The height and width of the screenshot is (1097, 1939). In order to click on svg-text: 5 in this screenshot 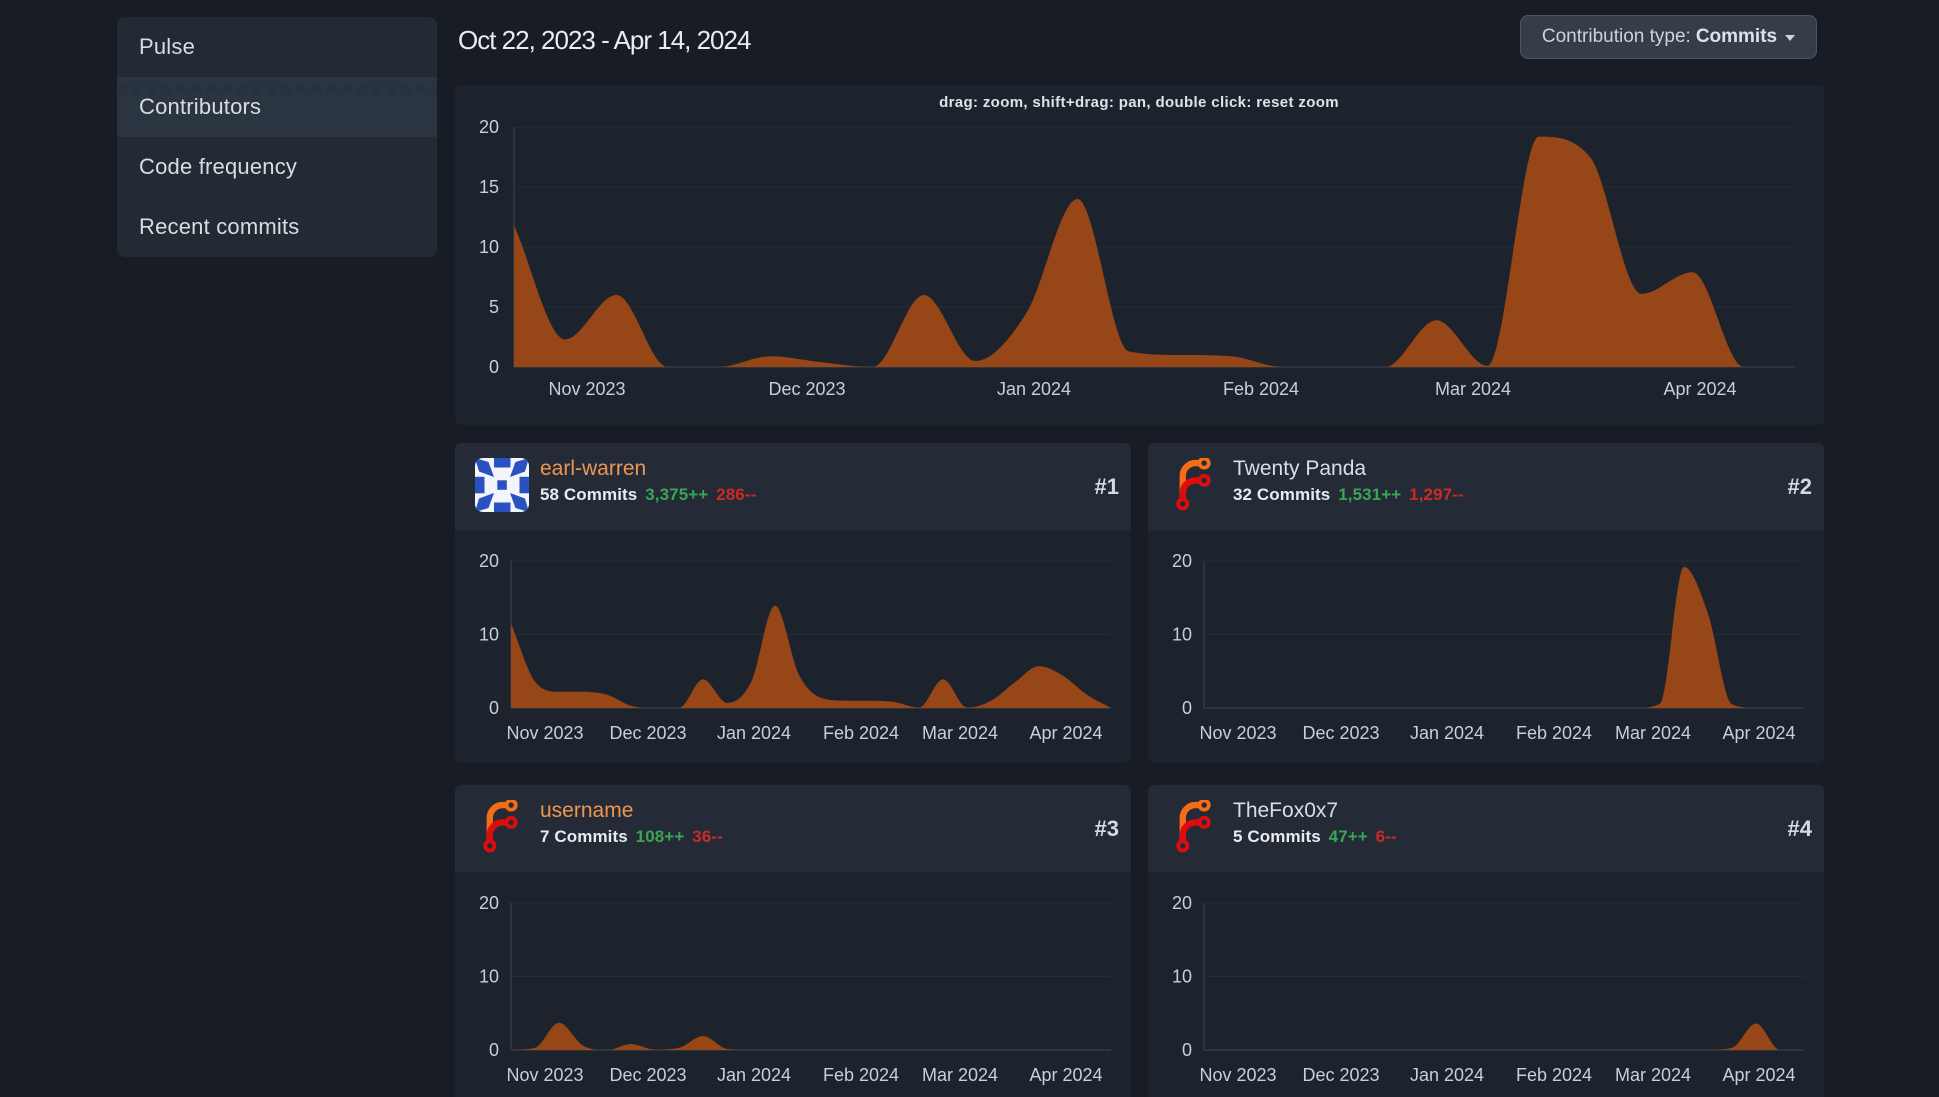, I will do `click(494, 307)`.